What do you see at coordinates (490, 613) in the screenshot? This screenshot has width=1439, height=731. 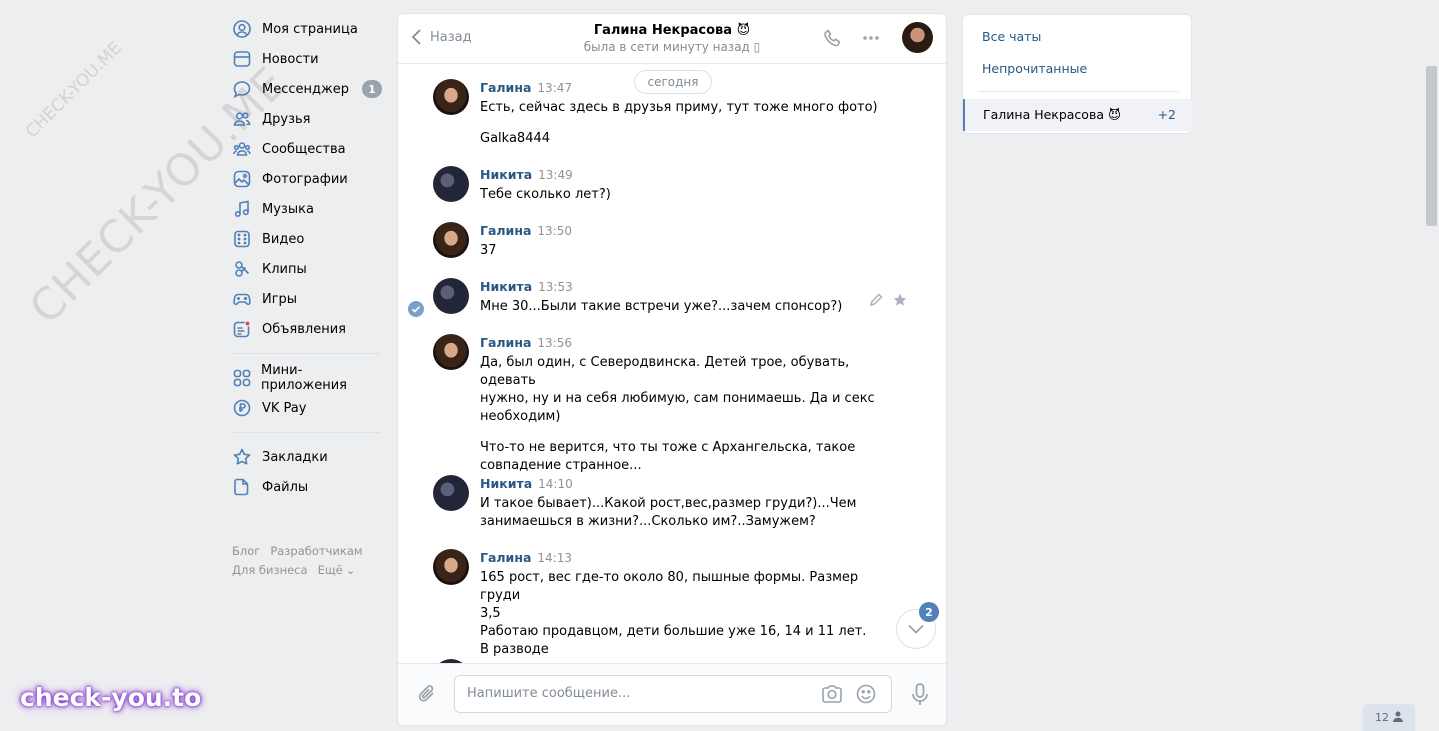 I see `message-line: 3,5` at bounding box center [490, 613].